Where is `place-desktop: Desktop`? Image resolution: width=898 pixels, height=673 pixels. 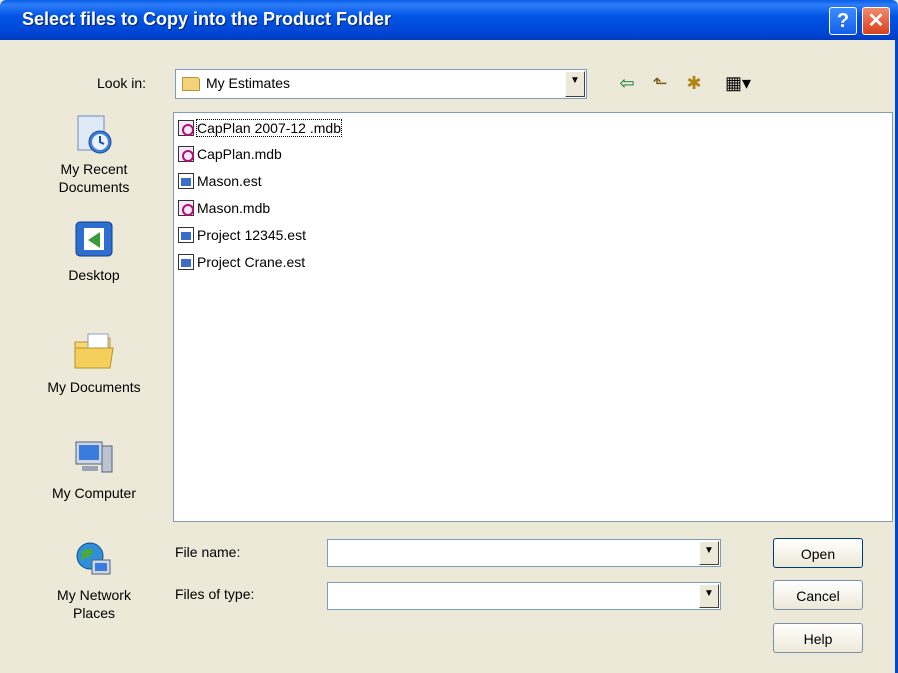 place-desktop: Desktop is located at coordinates (94, 251).